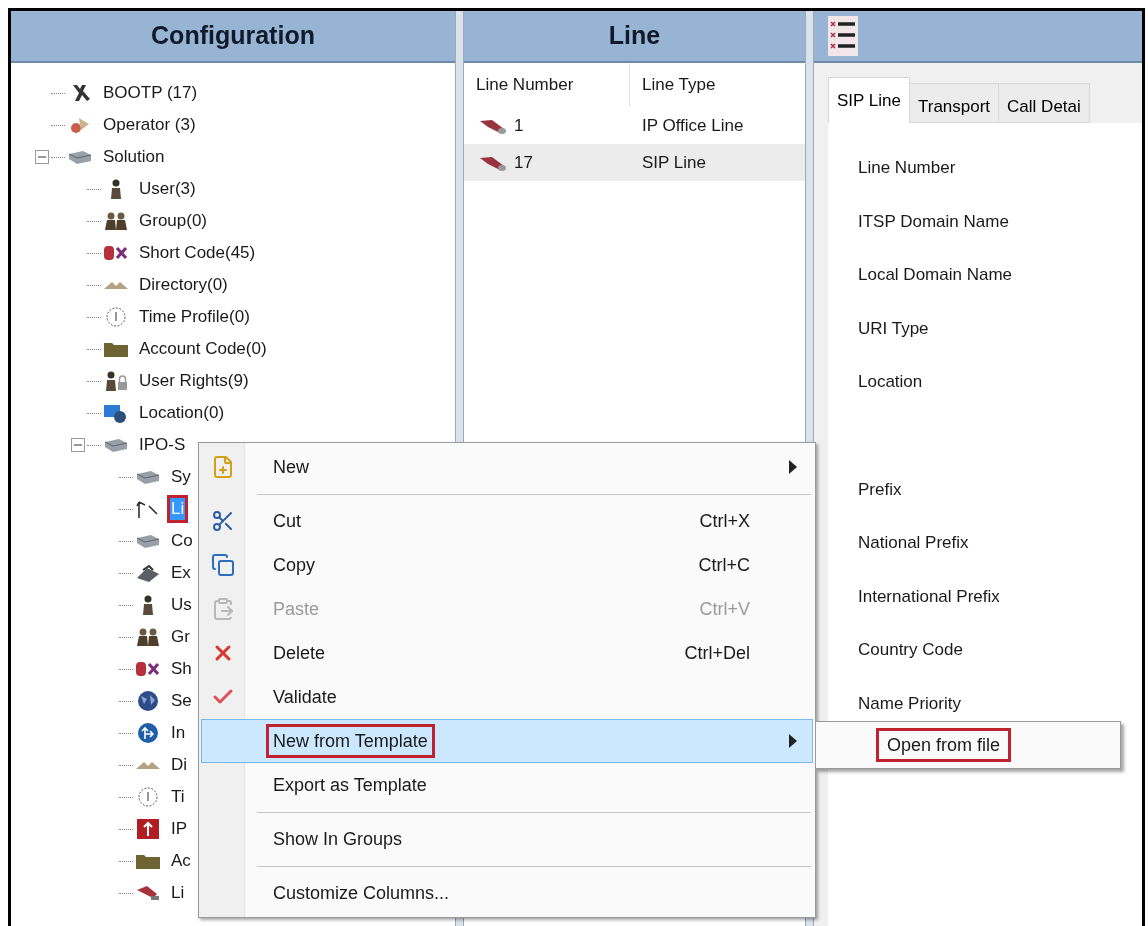  Describe the element at coordinates (194, 317) in the screenshot. I see `tree-item: Time Profile(0)` at that location.